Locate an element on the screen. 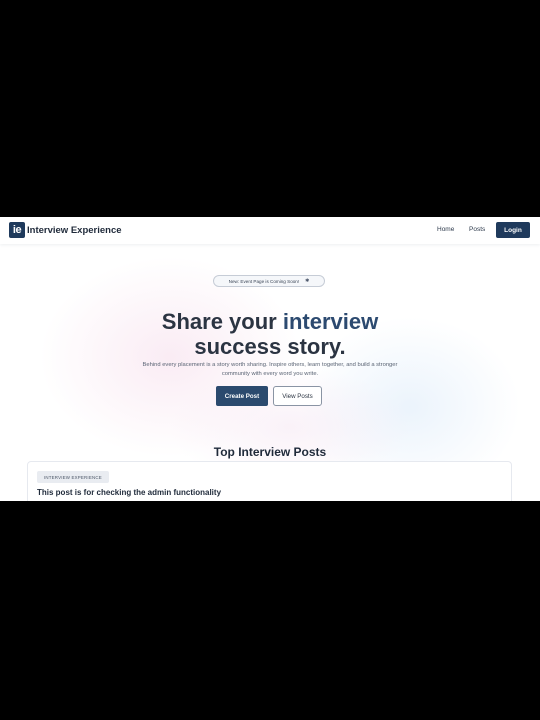 This screenshot has height=720, width=540. brand: ie Interview Experience is located at coordinates (65, 230).